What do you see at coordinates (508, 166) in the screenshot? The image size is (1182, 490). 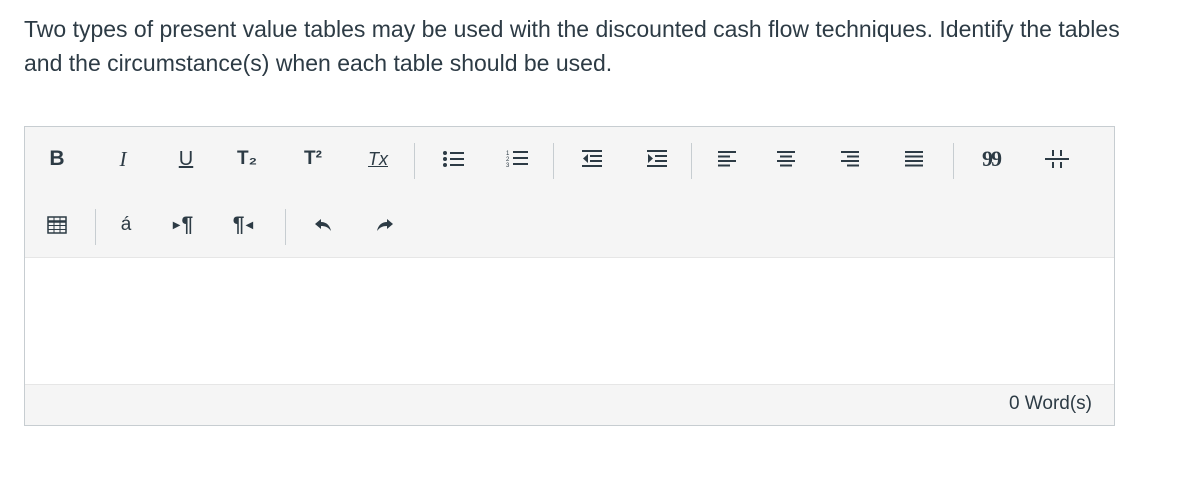 I see `svg-text: 3` at bounding box center [508, 166].